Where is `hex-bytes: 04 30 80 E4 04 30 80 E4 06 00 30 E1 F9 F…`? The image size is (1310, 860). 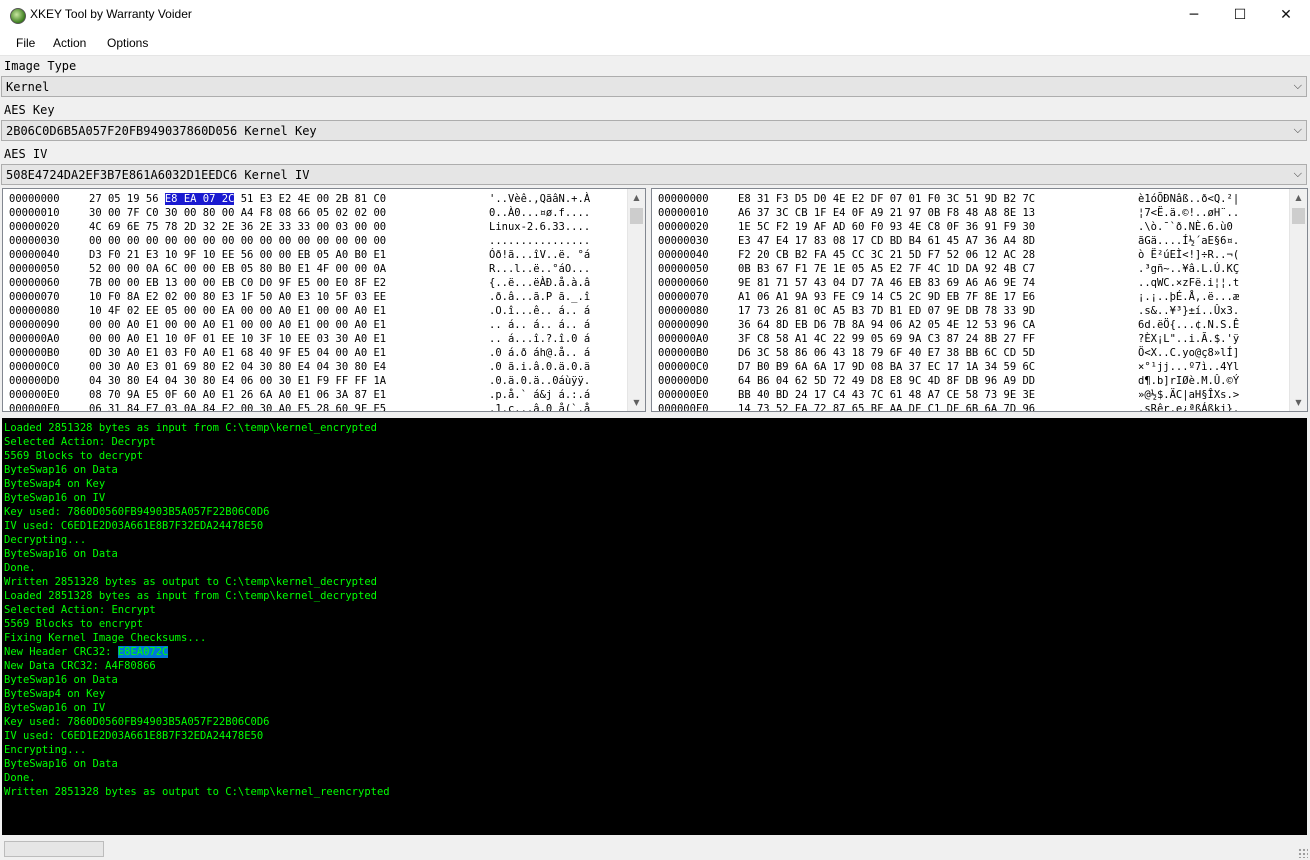
hex-bytes: 04 30 80 E4 04 30 80 E4 06 00 30 E1 F9 F… is located at coordinates (289, 381).